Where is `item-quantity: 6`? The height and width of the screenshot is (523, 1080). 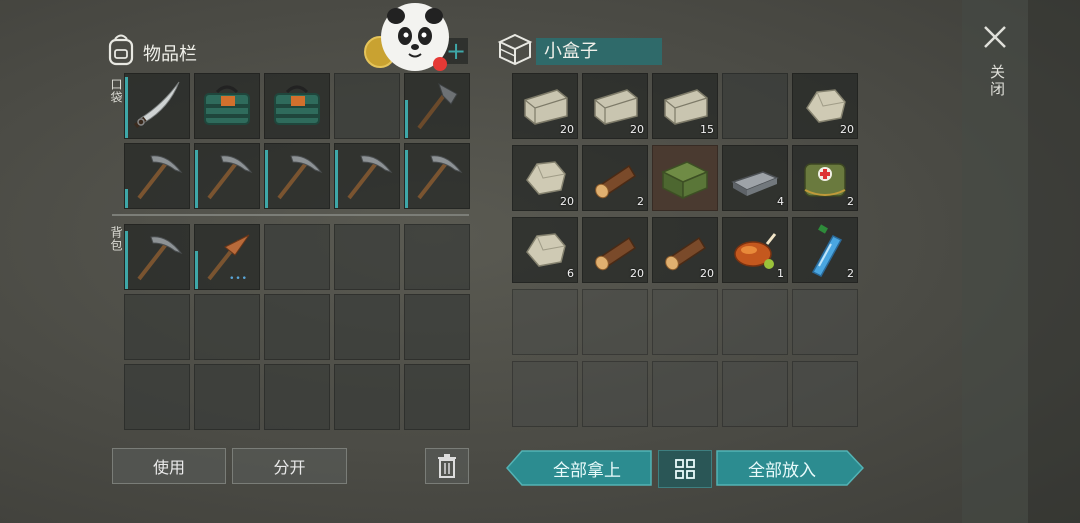
item-quantity: 6 is located at coordinates (570, 273).